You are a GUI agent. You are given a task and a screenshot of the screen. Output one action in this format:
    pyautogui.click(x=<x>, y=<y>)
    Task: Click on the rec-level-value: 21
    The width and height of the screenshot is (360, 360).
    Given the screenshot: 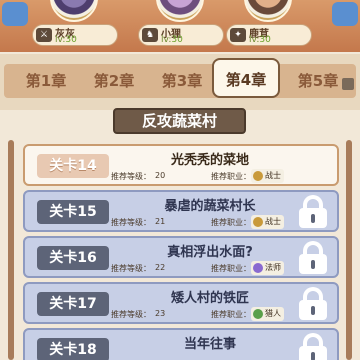 What is the action you would take?
    pyautogui.click(x=160, y=221)
    